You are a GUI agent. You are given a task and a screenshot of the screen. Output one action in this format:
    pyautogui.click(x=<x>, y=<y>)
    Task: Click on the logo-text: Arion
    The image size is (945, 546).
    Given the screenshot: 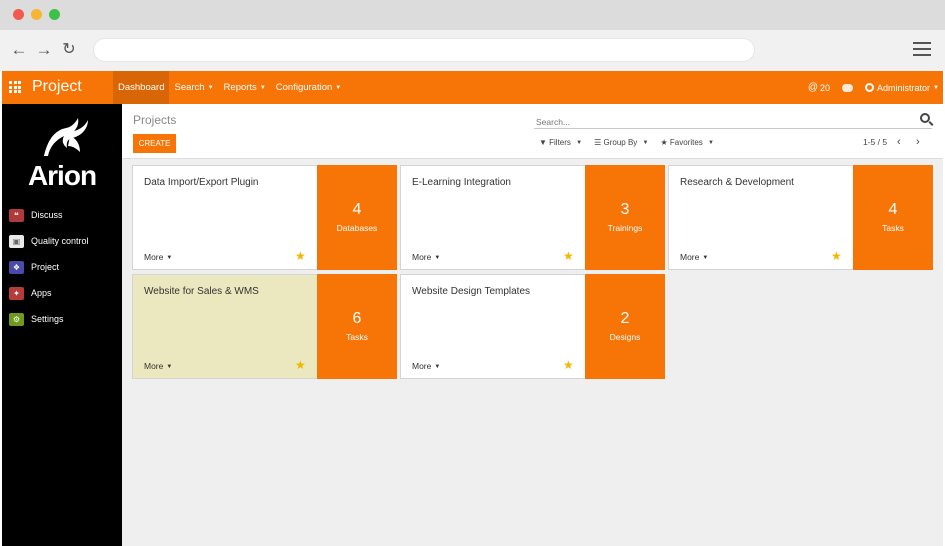 What is the action you would take?
    pyautogui.click(x=62, y=175)
    